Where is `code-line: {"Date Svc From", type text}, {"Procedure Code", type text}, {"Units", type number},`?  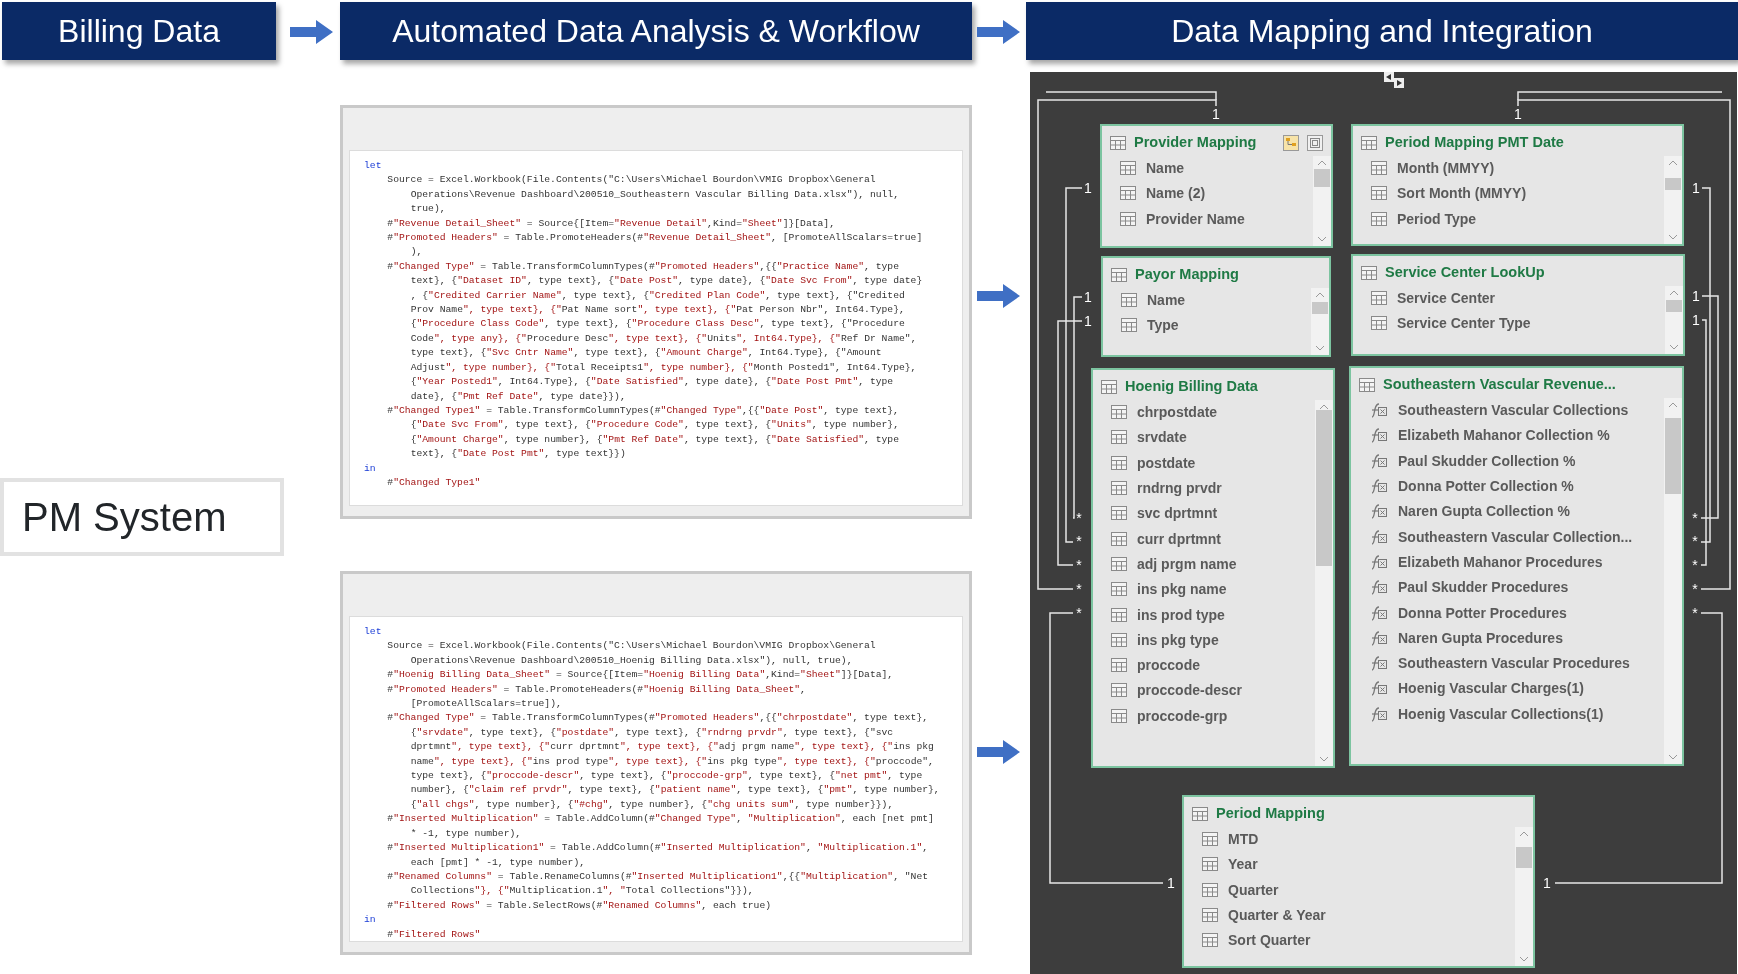 code-line: {"Date Svc From", type text}, {"Procedure Code", type text}, {"Units", type number}, is located at coordinates (654, 425).